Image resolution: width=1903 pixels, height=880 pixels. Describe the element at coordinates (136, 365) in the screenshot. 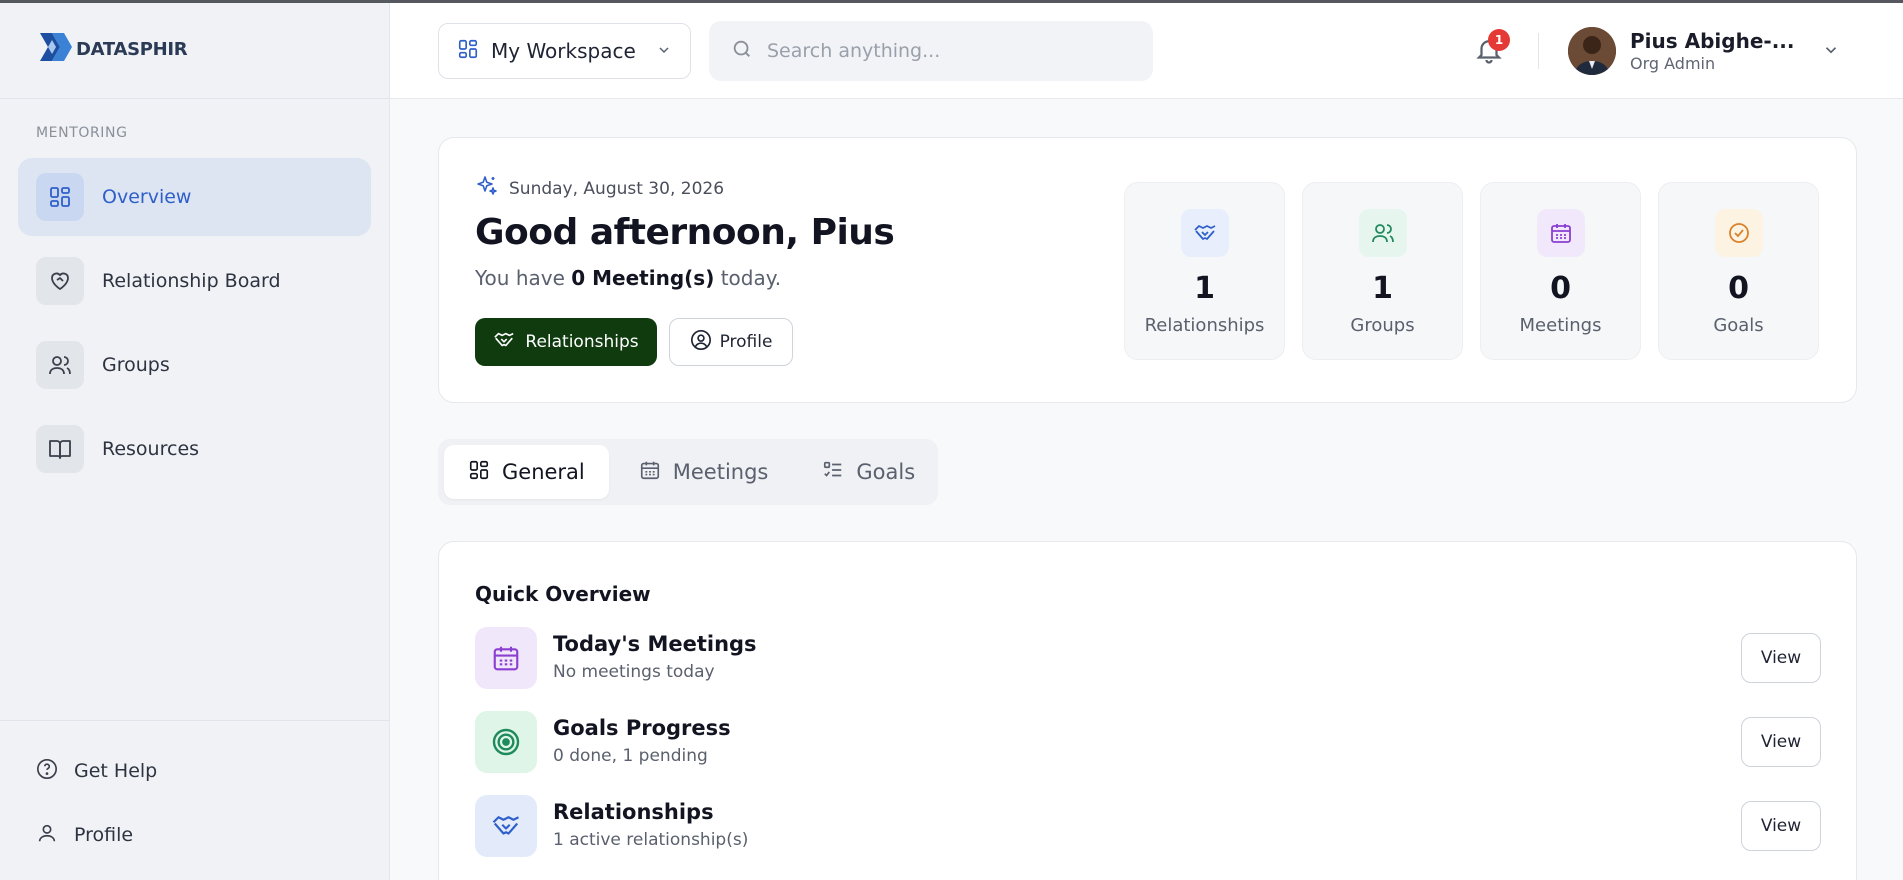

I see `sidebar-item-label: Groups` at that location.